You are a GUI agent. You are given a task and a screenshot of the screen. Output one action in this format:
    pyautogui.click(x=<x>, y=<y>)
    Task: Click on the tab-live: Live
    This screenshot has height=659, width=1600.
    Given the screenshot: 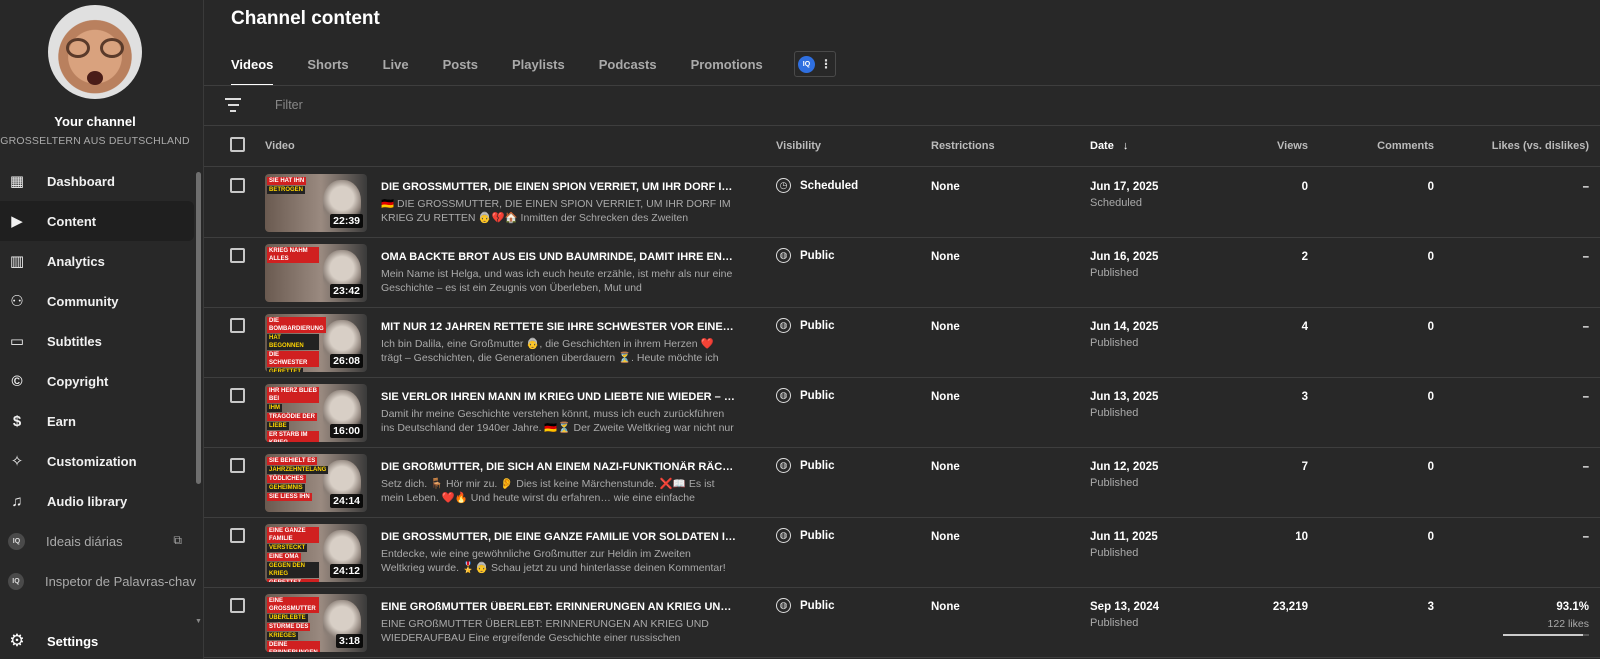 What is the action you would take?
    pyautogui.click(x=396, y=65)
    